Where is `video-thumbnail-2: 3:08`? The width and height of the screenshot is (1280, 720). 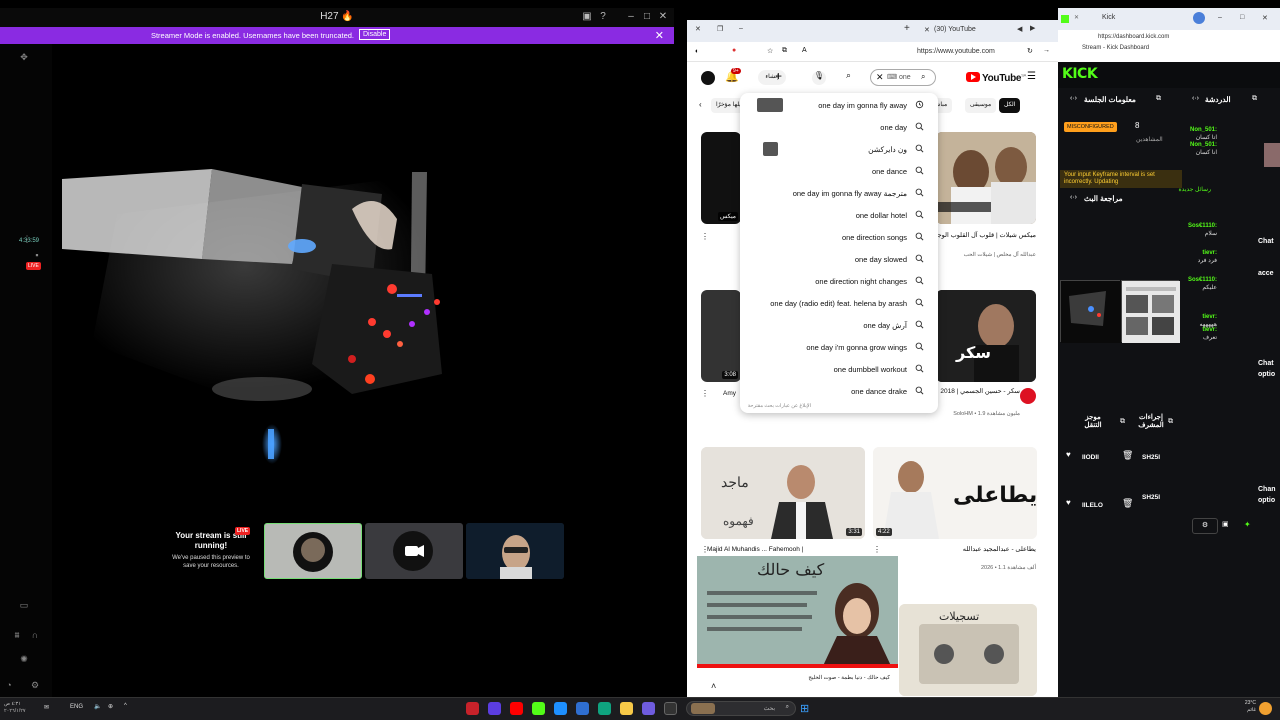
video-thumbnail-2: 3:08 is located at coordinates (721, 336).